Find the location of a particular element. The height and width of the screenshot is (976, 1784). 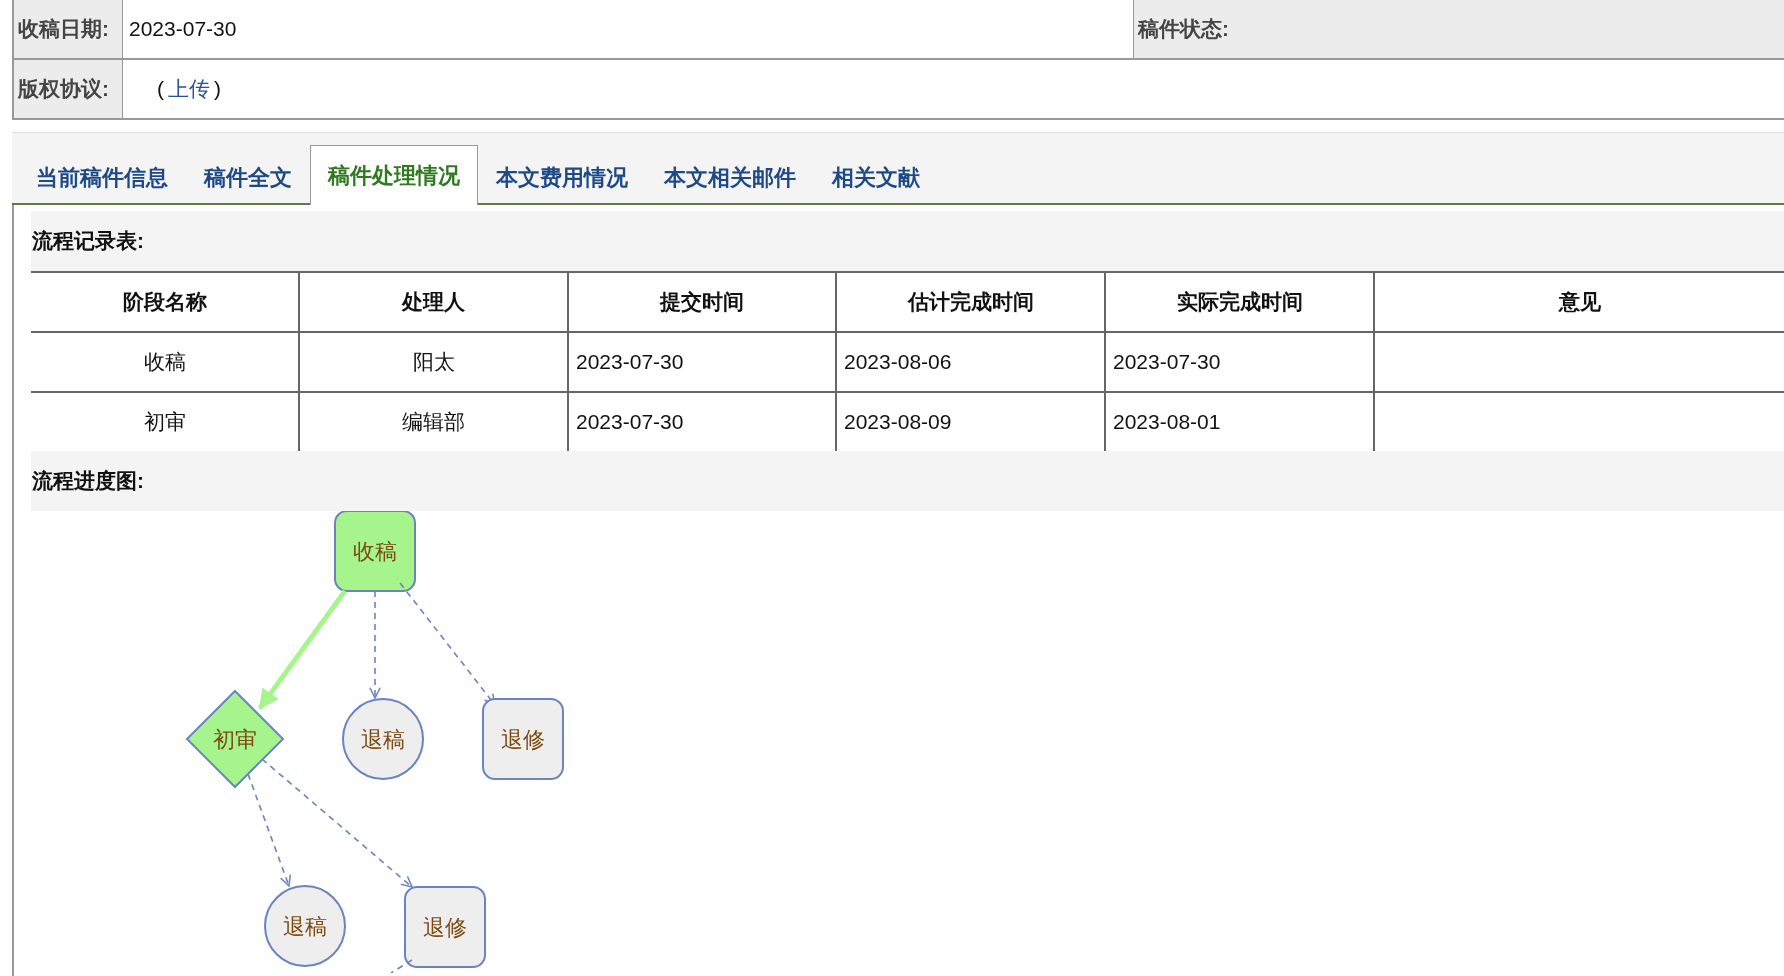

table-cell: 2023-08-06 is located at coordinates (970, 362).